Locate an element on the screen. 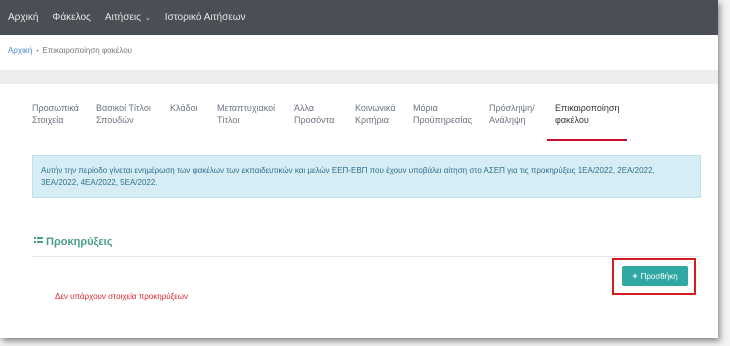  tab-label: Κοινωνικά is located at coordinates (375, 108).